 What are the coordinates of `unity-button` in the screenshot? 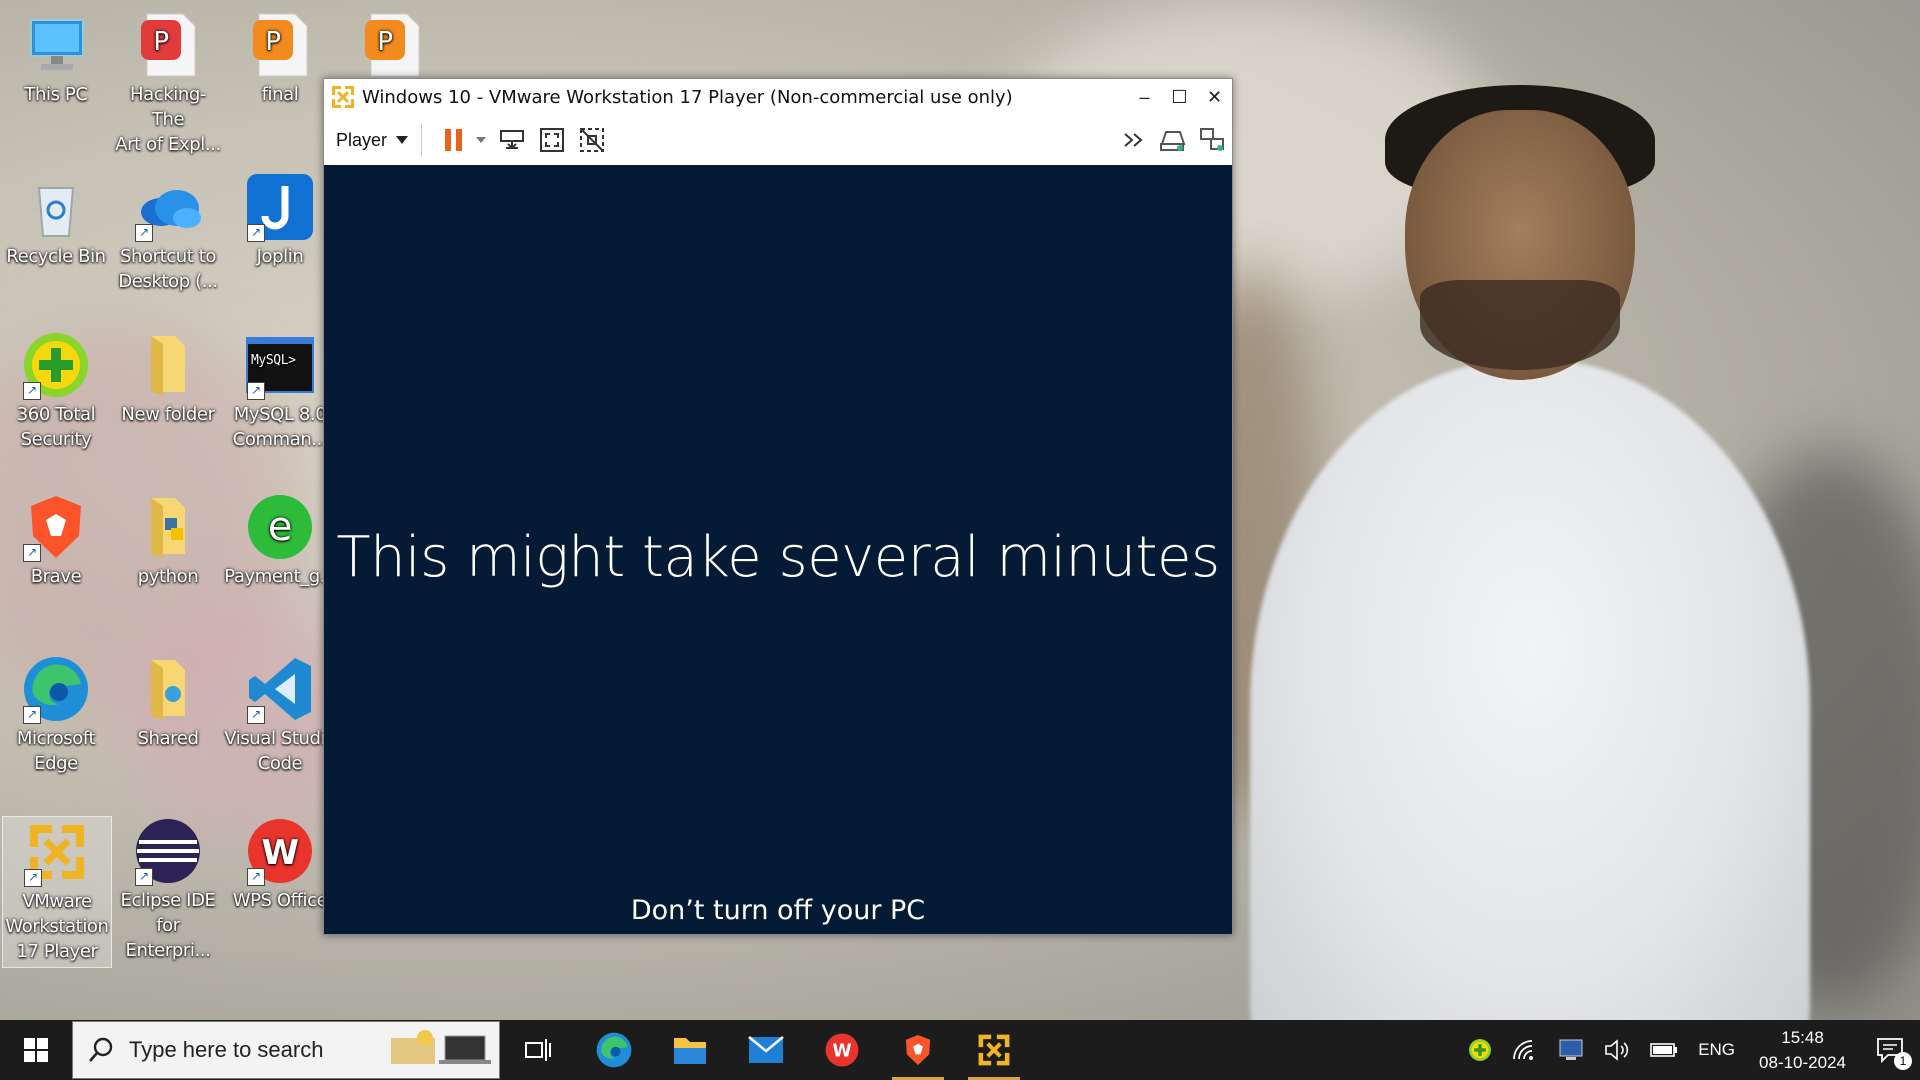 It's located at (592, 140).